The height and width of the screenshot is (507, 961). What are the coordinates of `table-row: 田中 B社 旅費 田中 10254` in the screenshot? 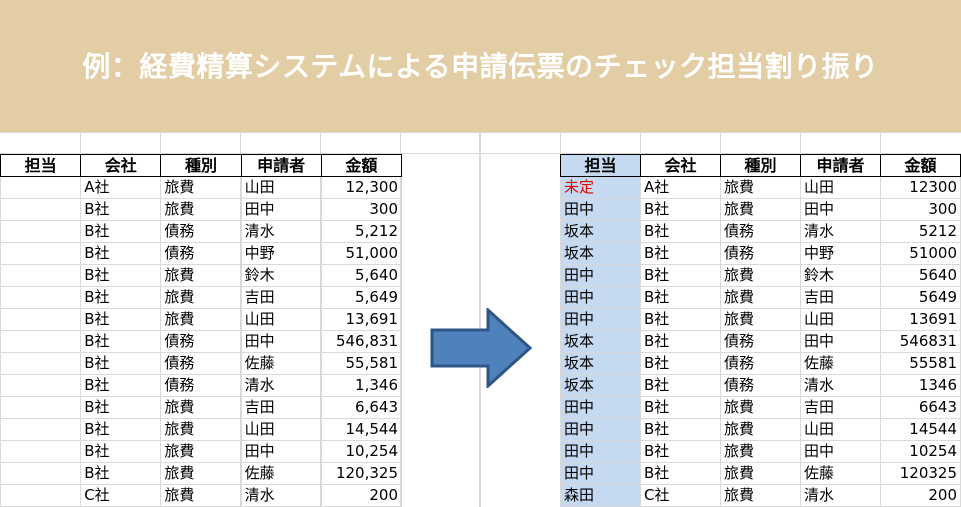 It's located at (760, 451).